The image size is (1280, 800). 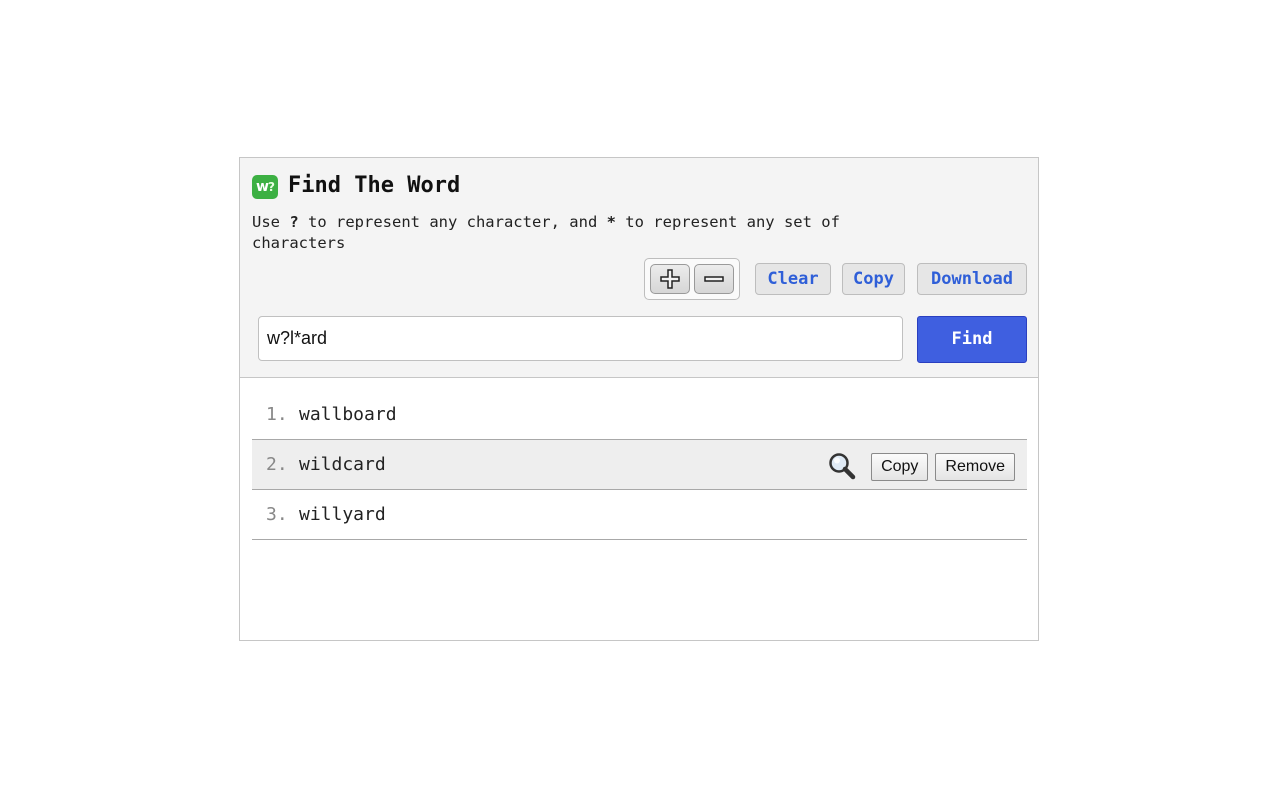 What do you see at coordinates (975, 467) in the screenshot?
I see `row-remove-button: Remove` at bounding box center [975, 467].